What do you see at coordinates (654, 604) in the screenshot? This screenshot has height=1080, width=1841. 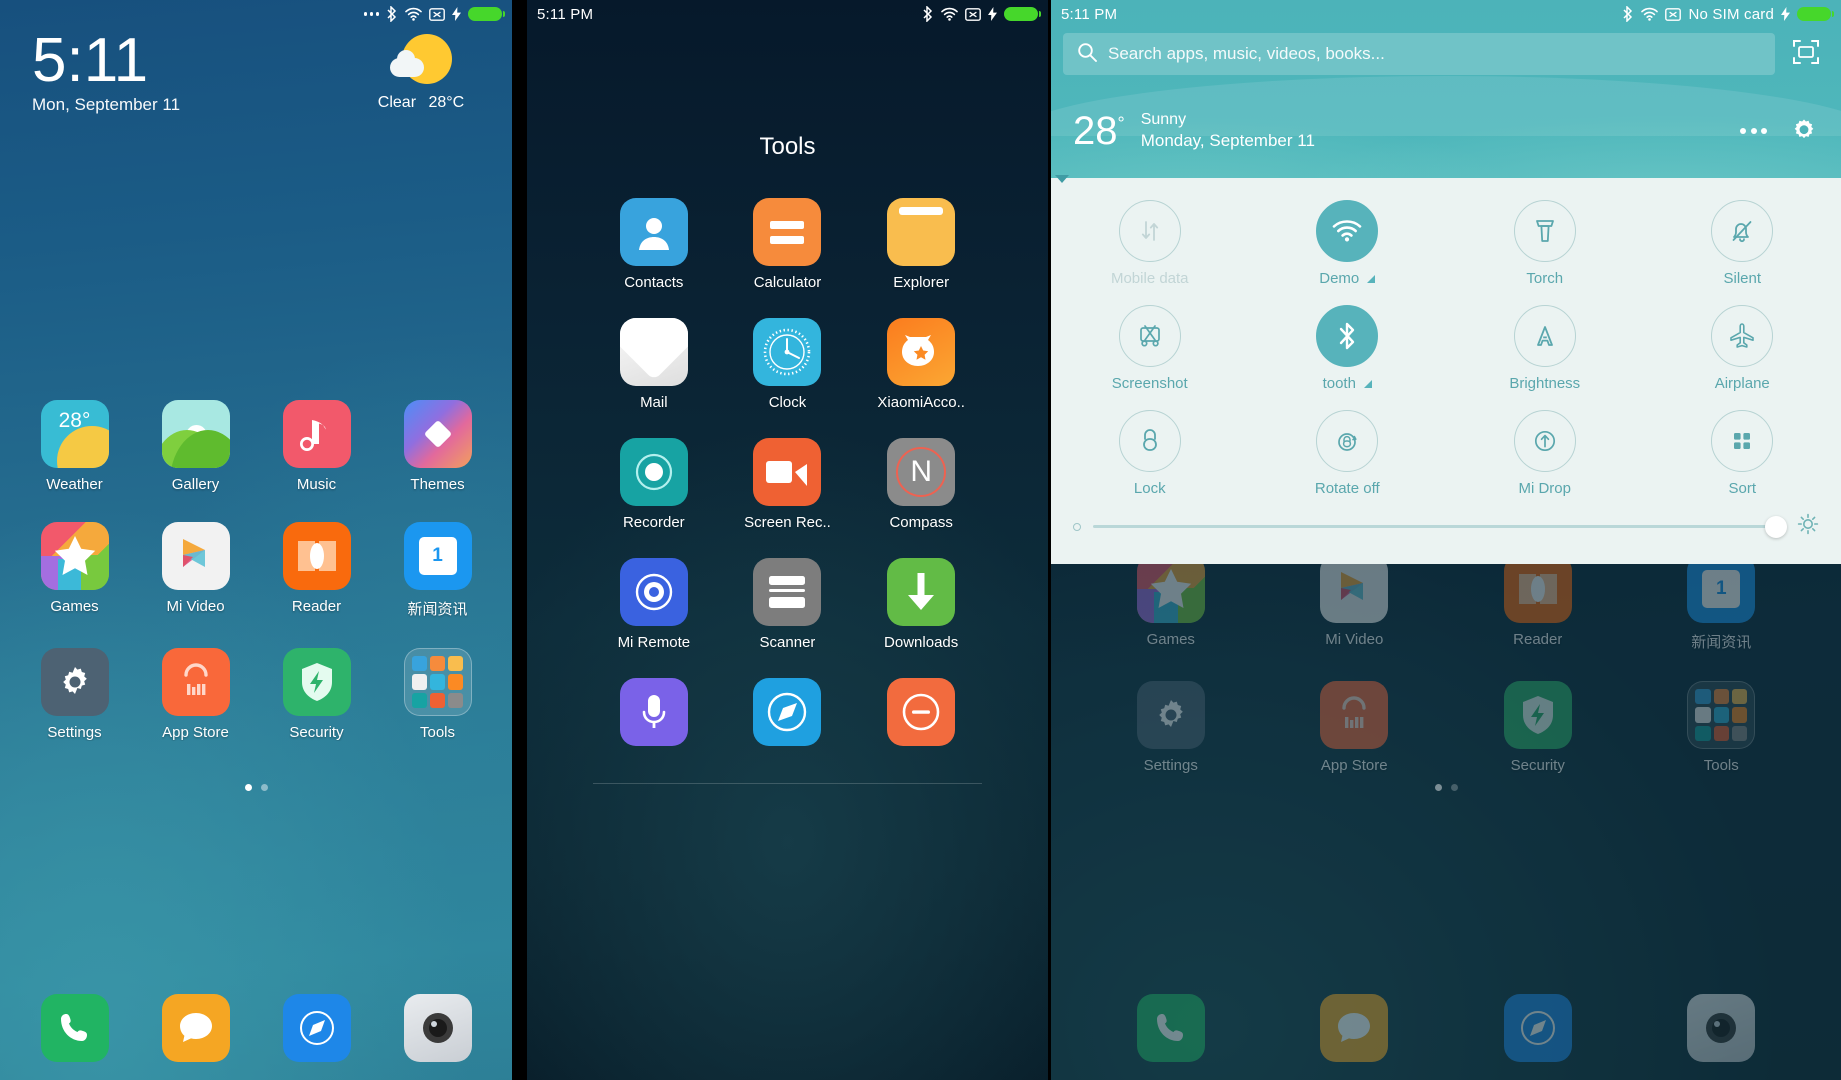 I see `app-mi-remote: Mi Remote` at bounding box center [654, 604].